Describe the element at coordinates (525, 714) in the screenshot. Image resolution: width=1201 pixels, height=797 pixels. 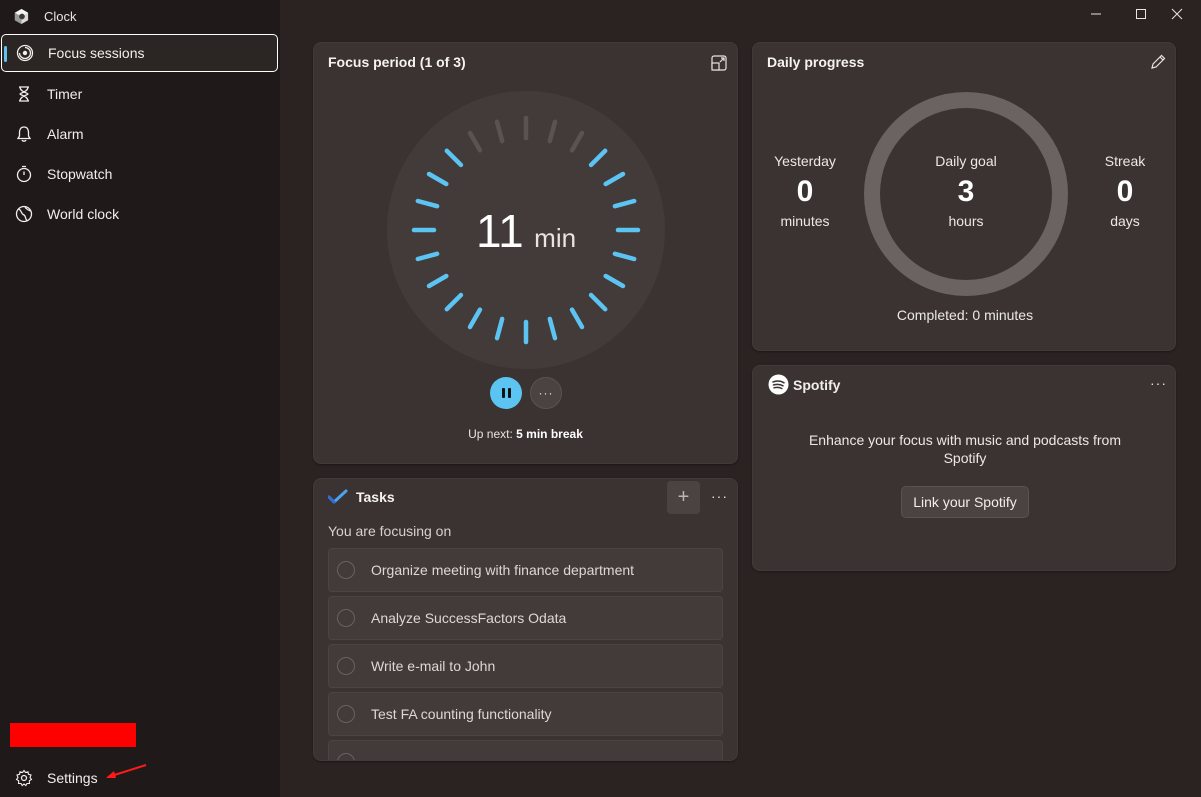
I see `task-item: Test FA counting functionality` at that location.